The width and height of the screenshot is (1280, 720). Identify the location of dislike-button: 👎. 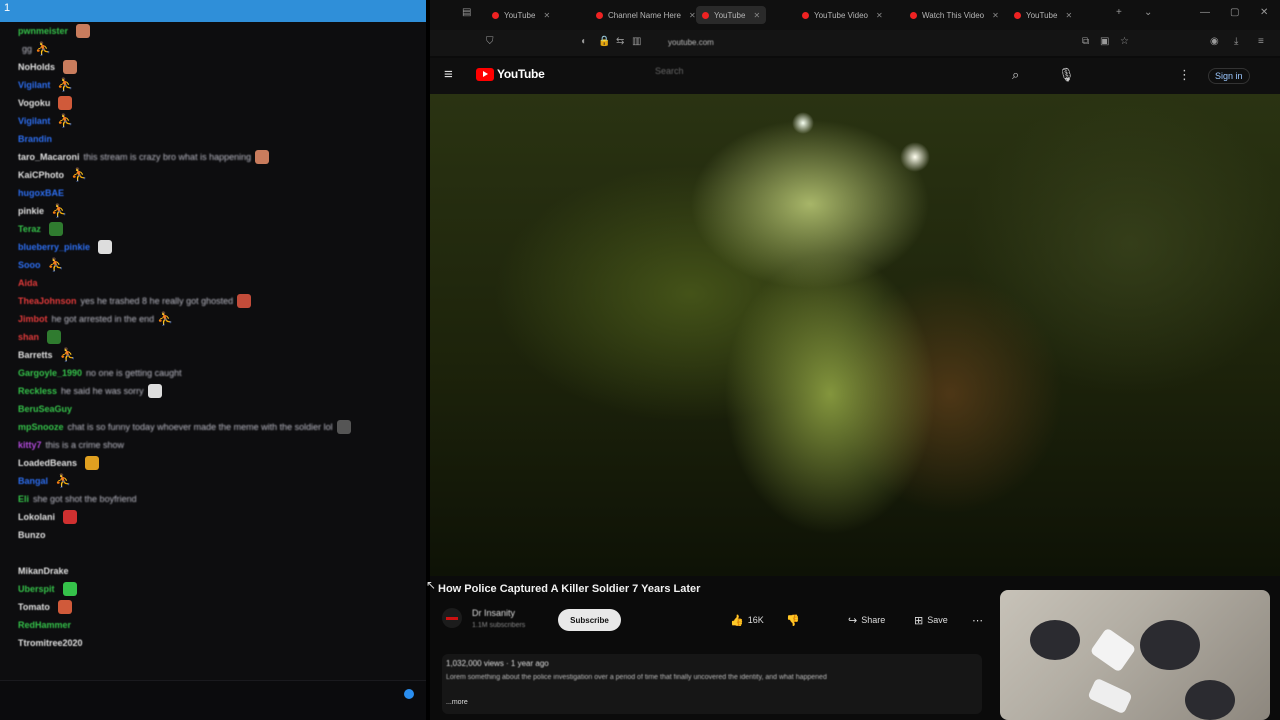
(795, 620).